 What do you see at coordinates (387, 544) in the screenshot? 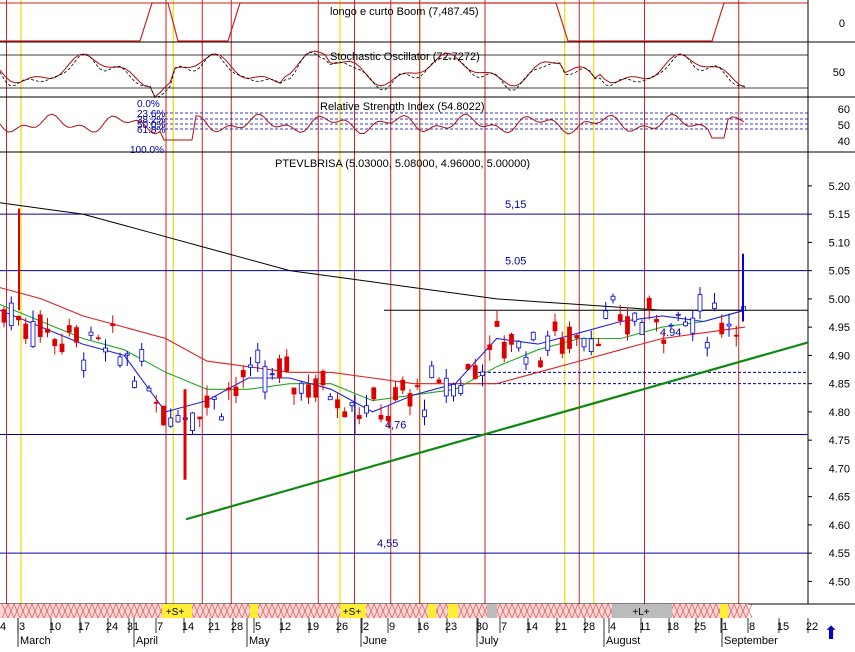
I see `price-annotation: 4,55` at bounding box center [387, 544].